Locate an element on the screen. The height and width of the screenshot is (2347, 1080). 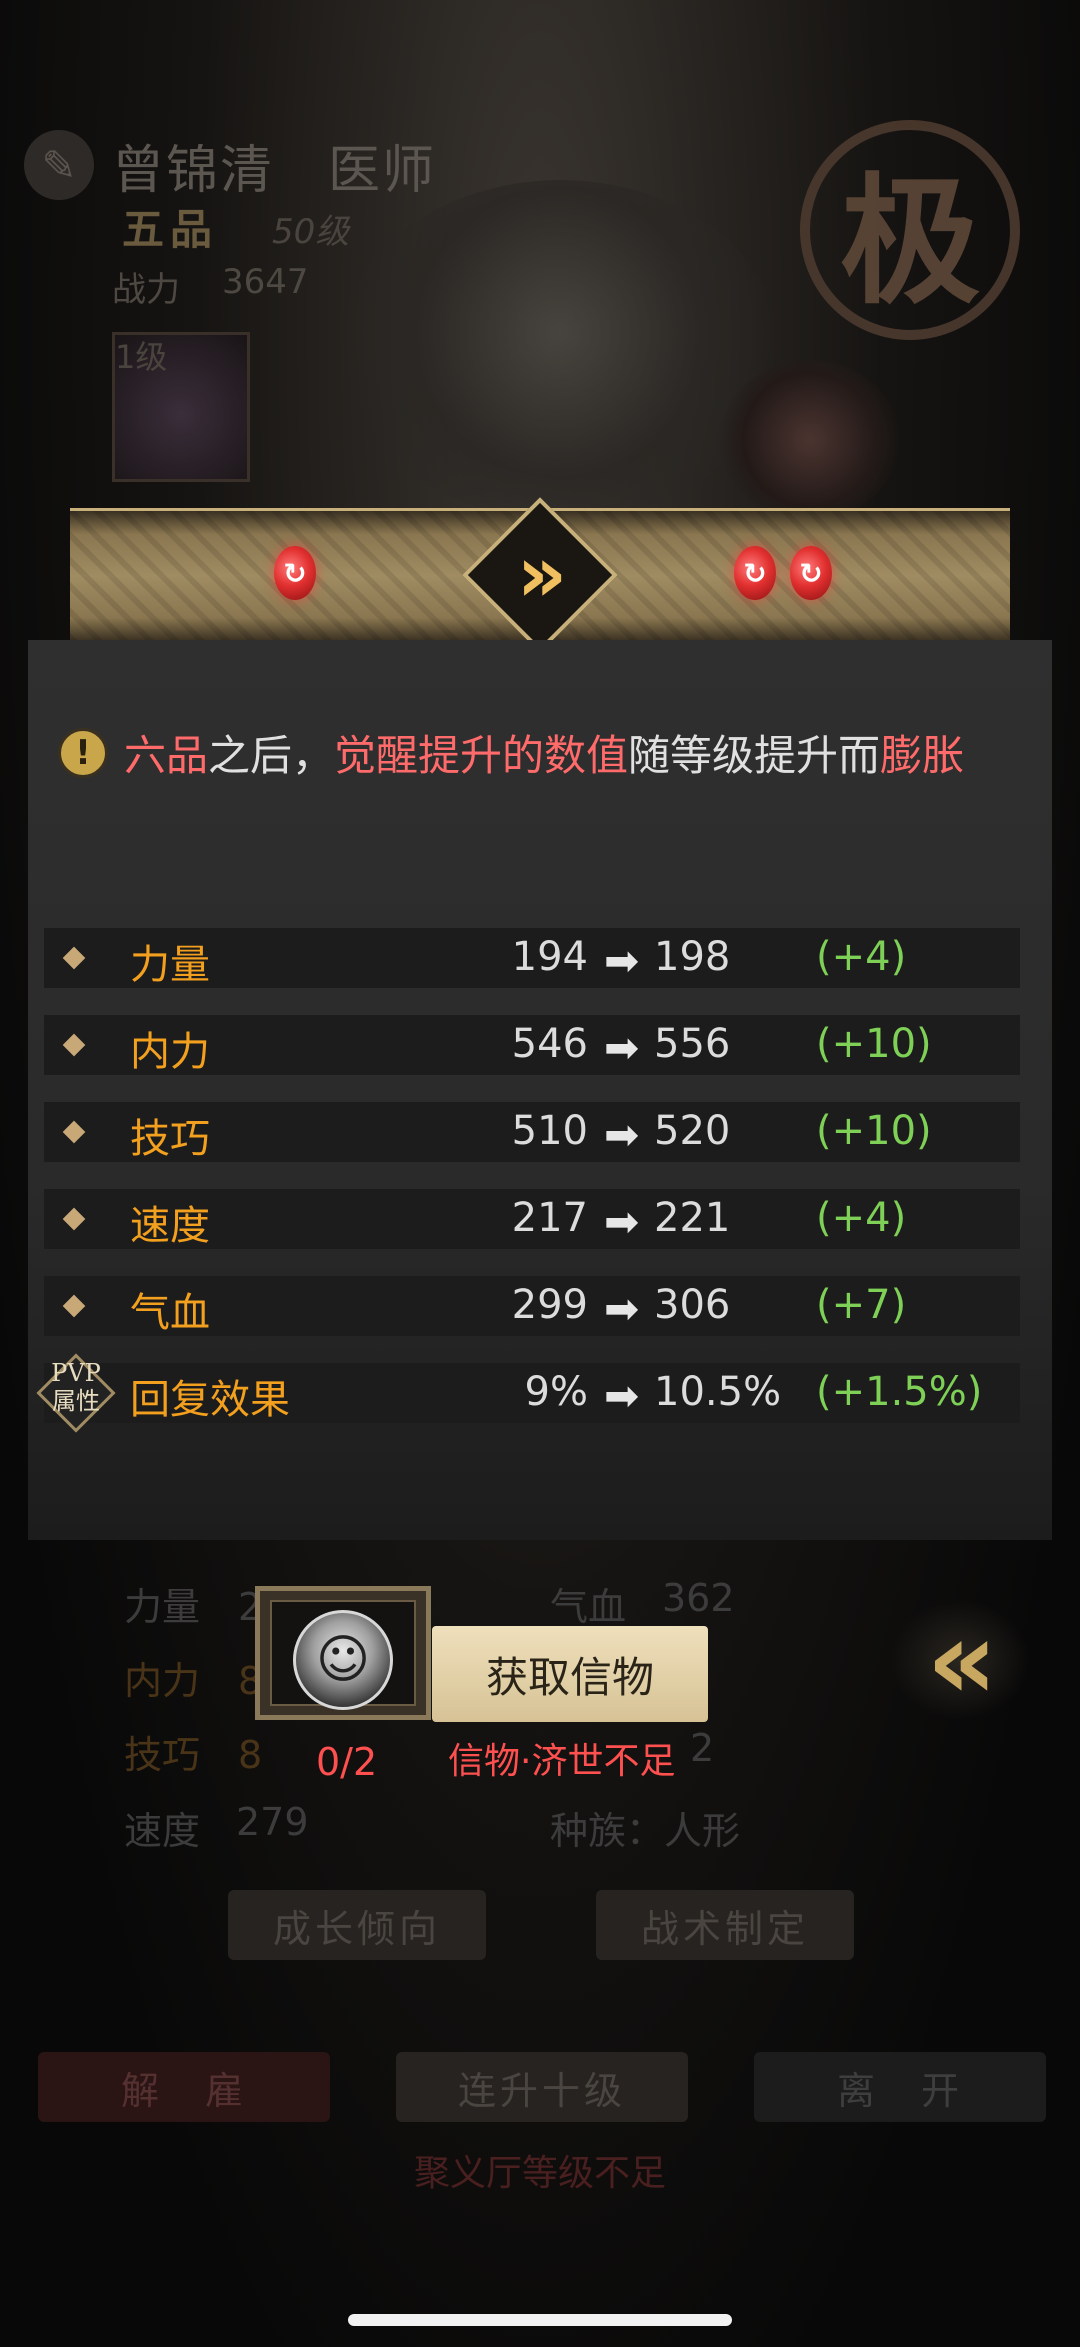
stat-old-value: 510 is located at coordinates (549, 1131).